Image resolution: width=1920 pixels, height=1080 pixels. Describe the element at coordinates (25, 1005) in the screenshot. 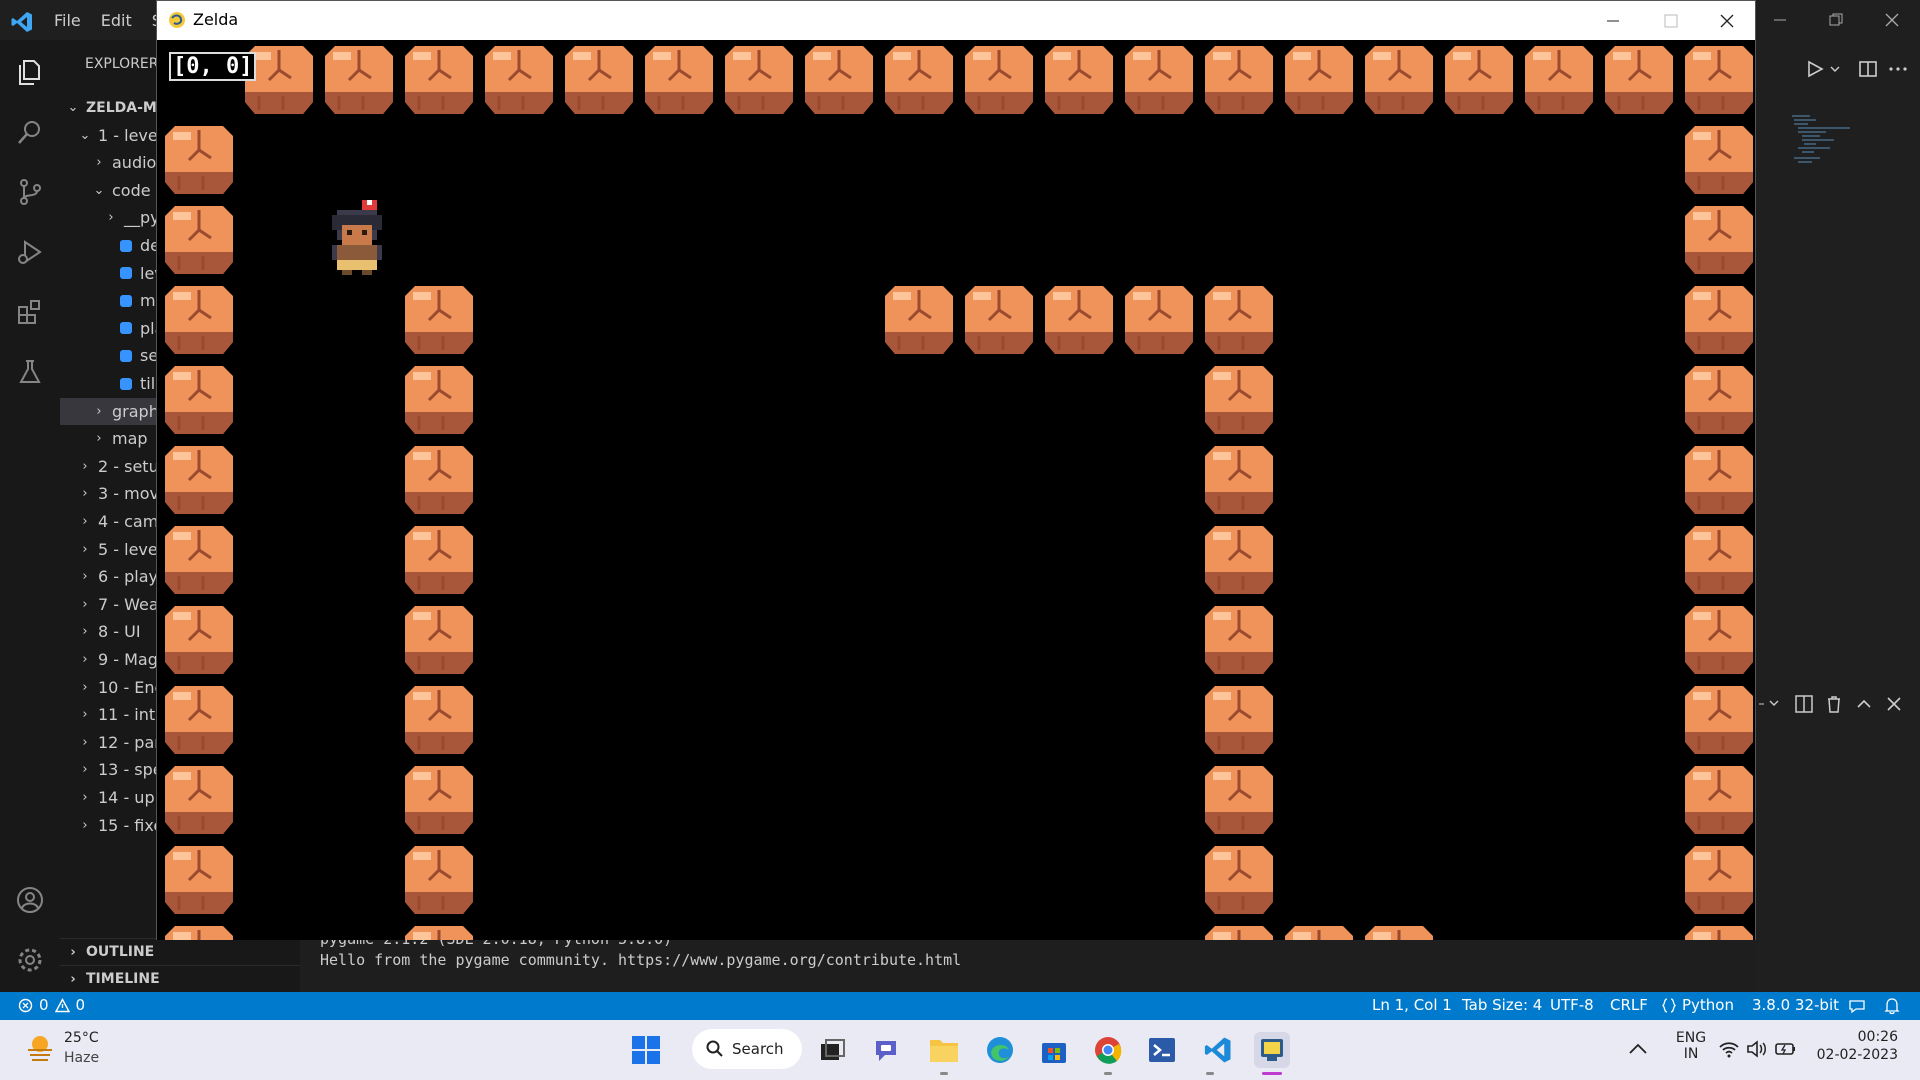

I see `error-icon` at that location.